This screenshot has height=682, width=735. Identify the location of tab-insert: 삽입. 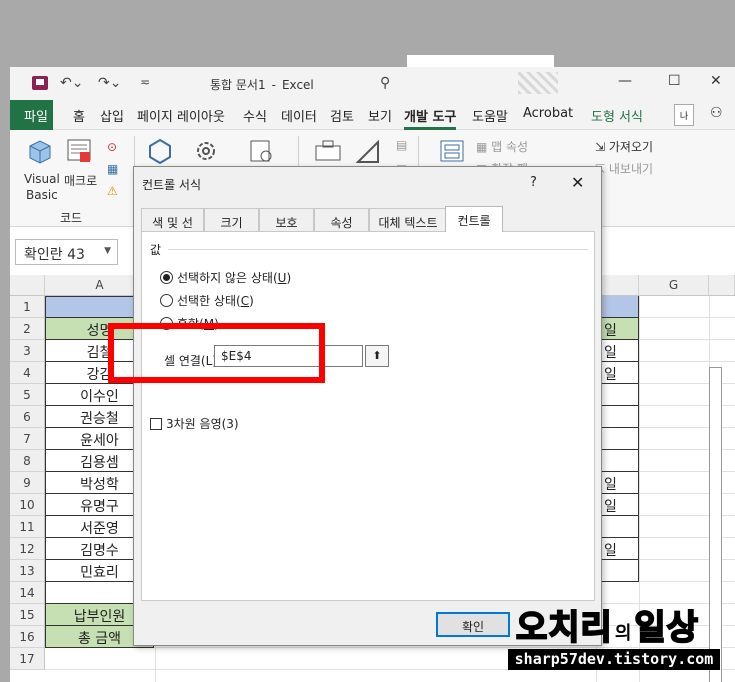
(112, 115).